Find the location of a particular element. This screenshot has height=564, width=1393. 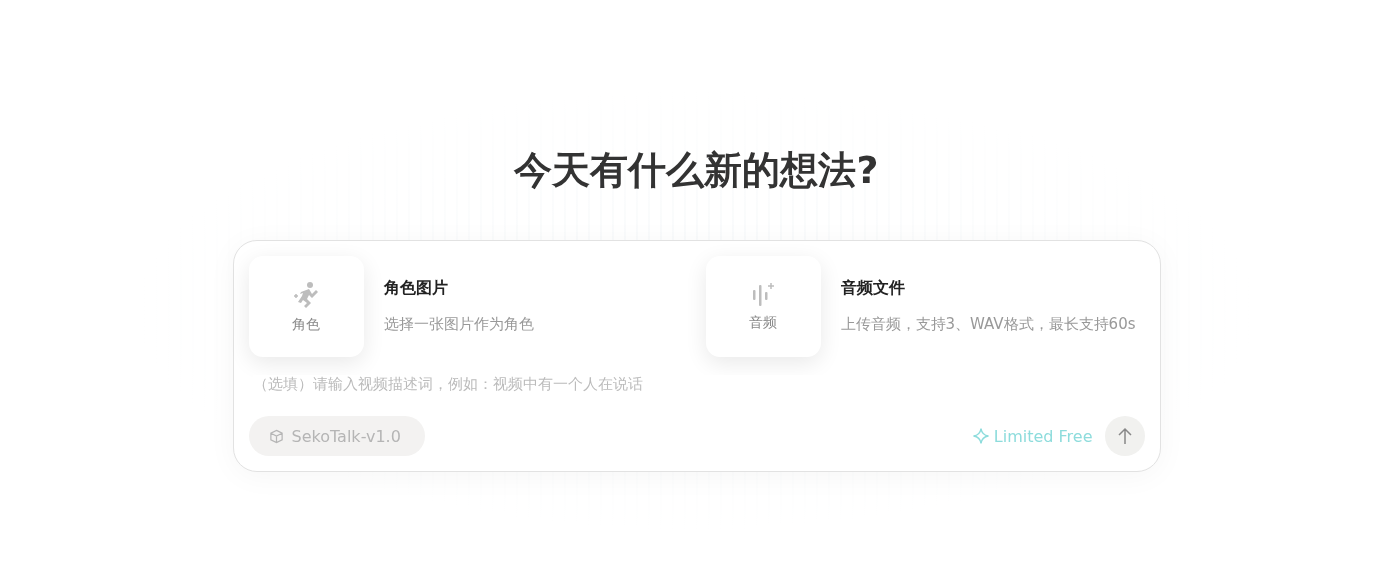

upload-title: 音频文件 is located at coordinates (873, 288).